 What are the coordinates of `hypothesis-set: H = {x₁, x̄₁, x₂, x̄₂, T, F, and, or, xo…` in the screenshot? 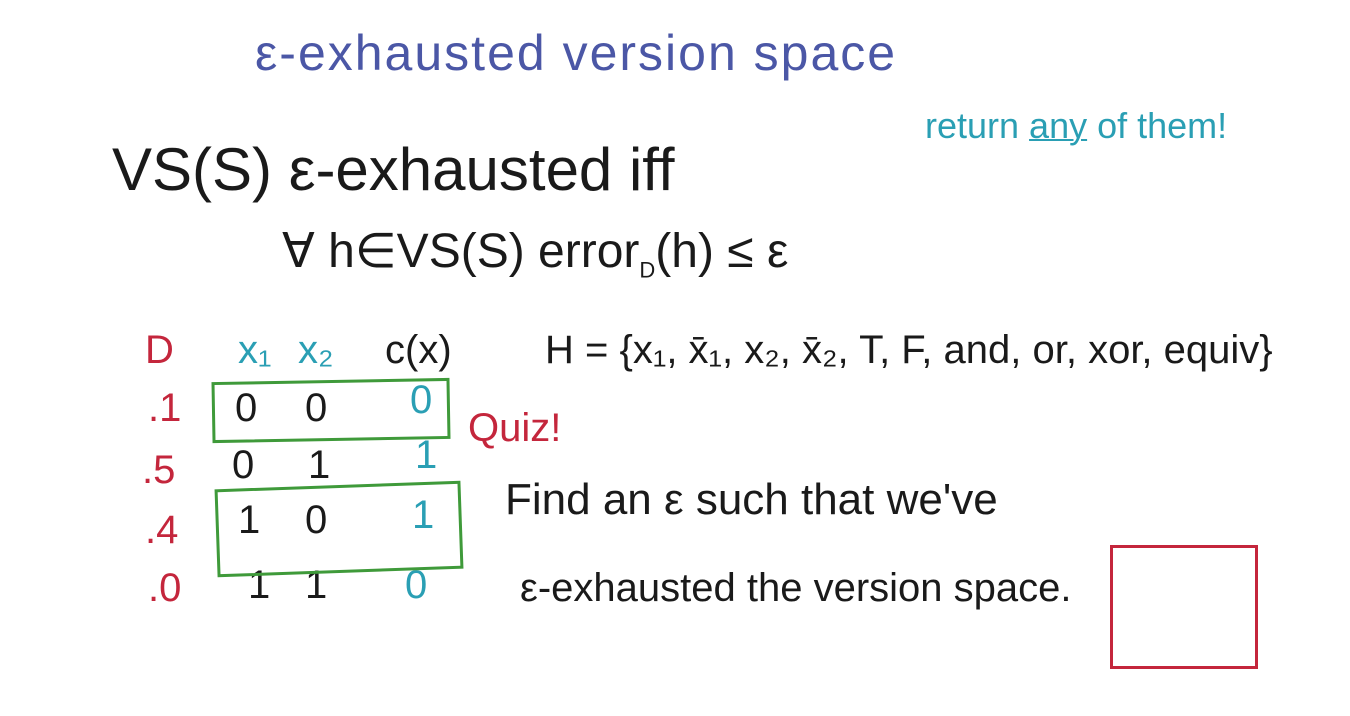 It's located at (909, 350).